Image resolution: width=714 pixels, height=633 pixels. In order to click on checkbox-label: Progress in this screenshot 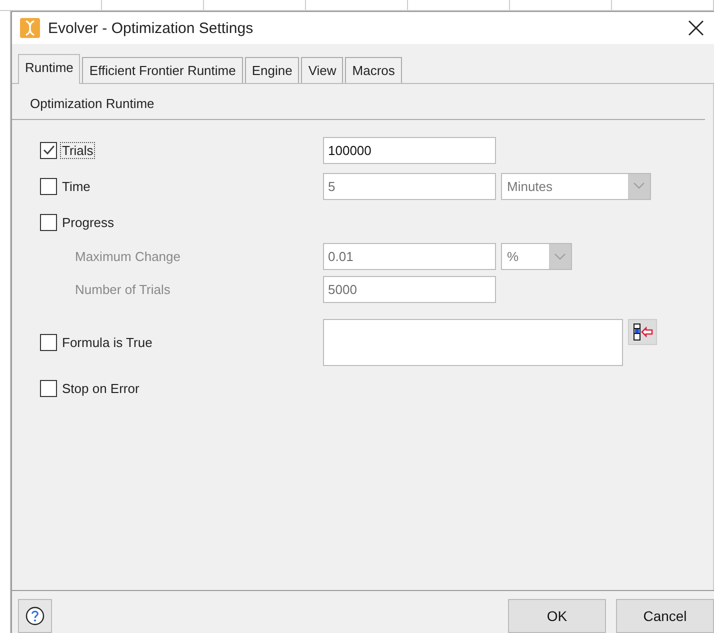, I will do `click(88, 222)`.